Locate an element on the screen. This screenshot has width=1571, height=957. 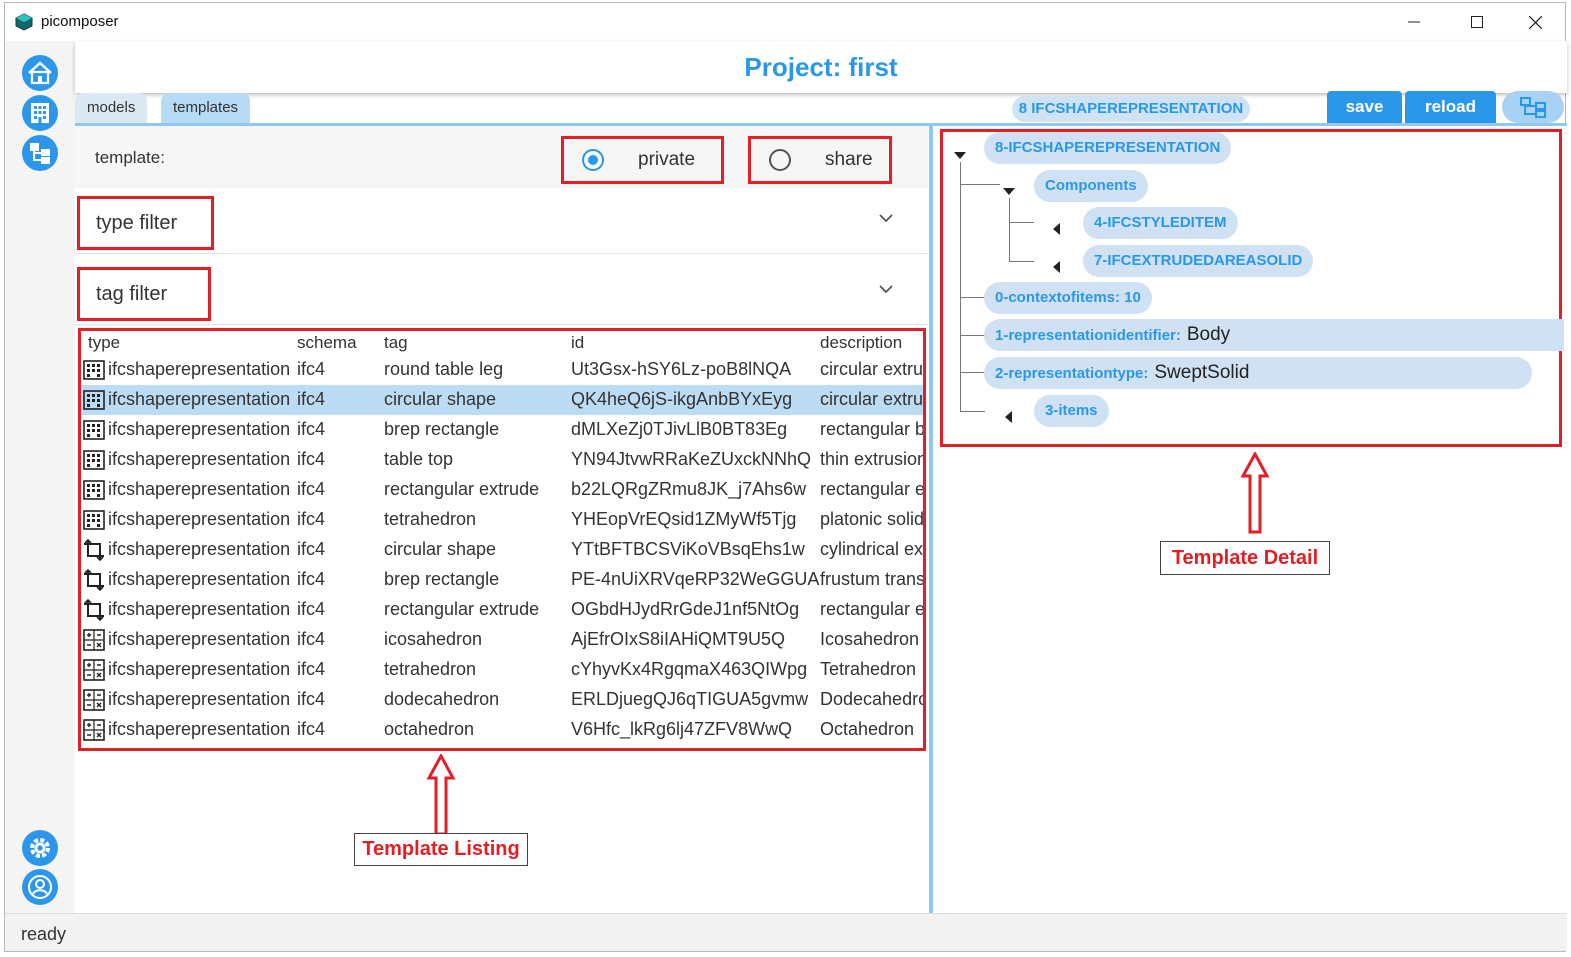
layout-toggle-button is located at coordinates (1533, 107).